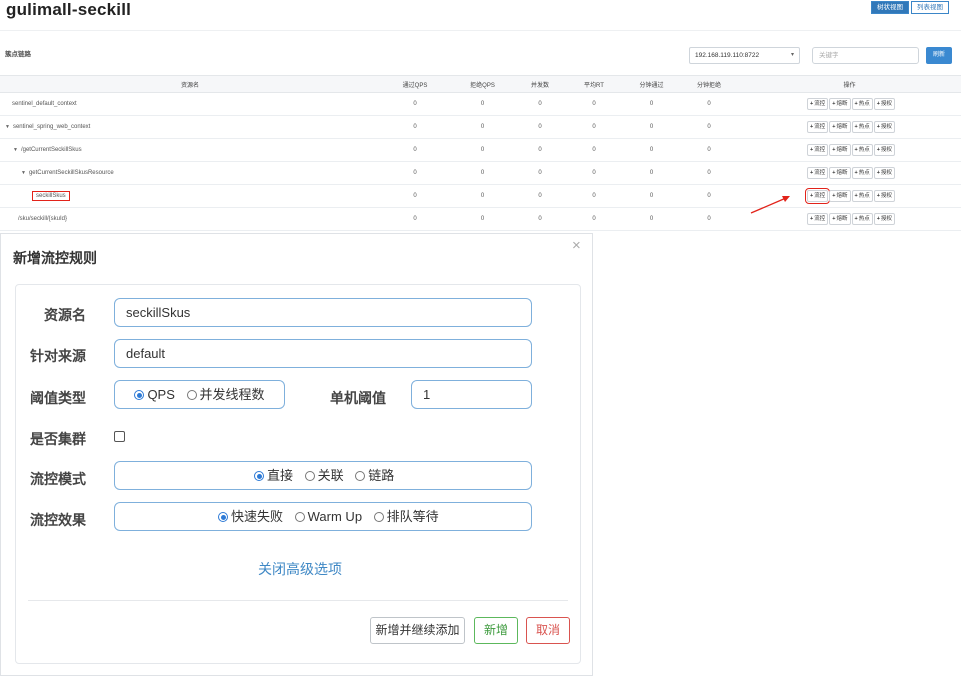  What do you see at coordinates (930, 7) in the screenshot?
I see `list-view-button: 列表视图` at bounding box center [930, 7].